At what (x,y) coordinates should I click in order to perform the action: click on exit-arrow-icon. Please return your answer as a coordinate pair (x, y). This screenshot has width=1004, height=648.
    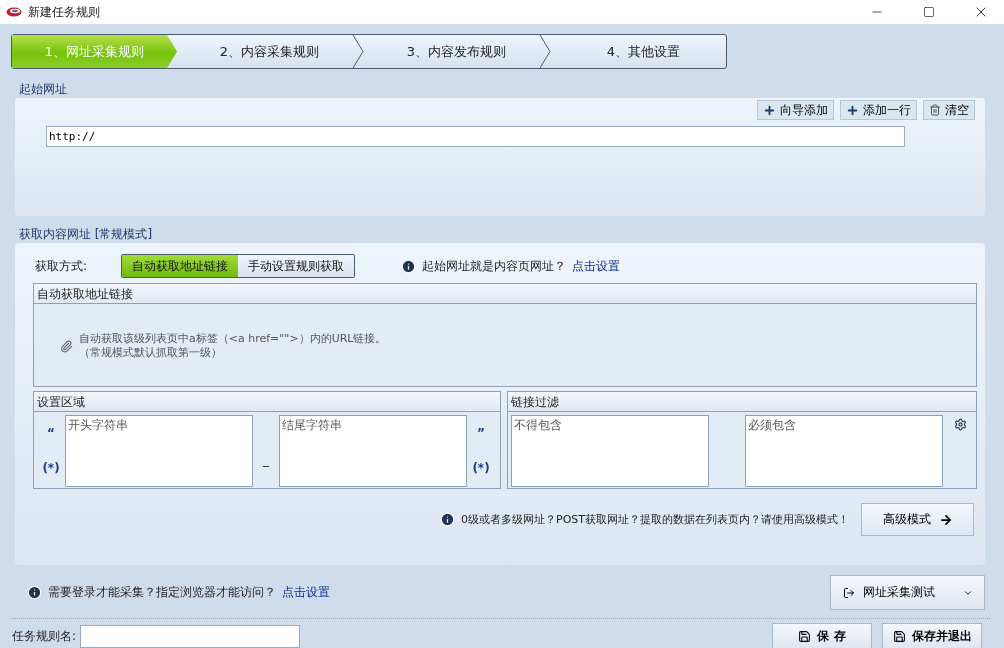
    Looking at the image, I should click on (848, 592).